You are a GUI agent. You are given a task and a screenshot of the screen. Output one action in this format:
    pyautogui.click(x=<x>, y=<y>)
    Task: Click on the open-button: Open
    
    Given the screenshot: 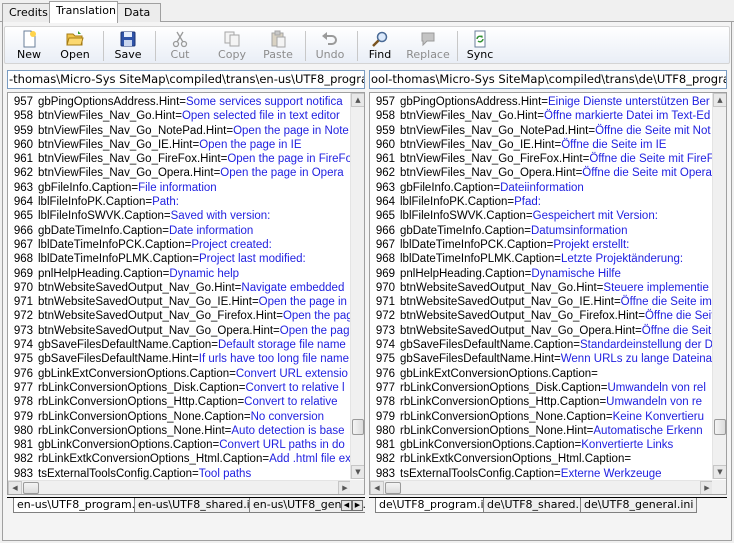 What is the action you would take?
    pyautogui.click(x=75, y=46)
    